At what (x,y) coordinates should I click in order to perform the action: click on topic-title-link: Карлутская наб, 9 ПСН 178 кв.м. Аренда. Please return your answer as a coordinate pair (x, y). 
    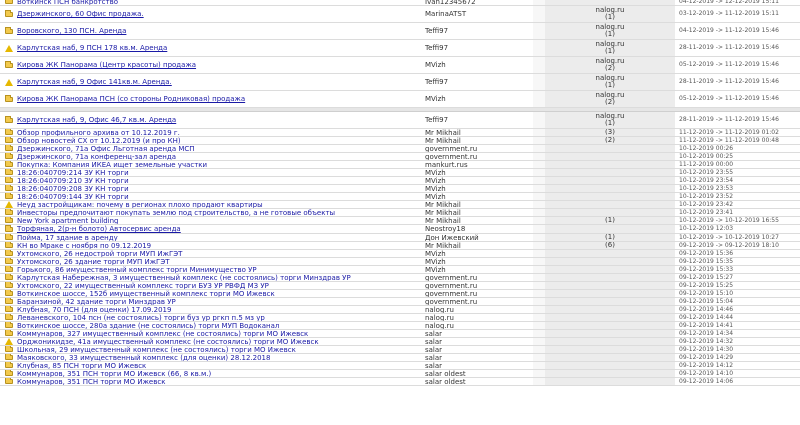
    Looking at the image, I should click on (92, 48).